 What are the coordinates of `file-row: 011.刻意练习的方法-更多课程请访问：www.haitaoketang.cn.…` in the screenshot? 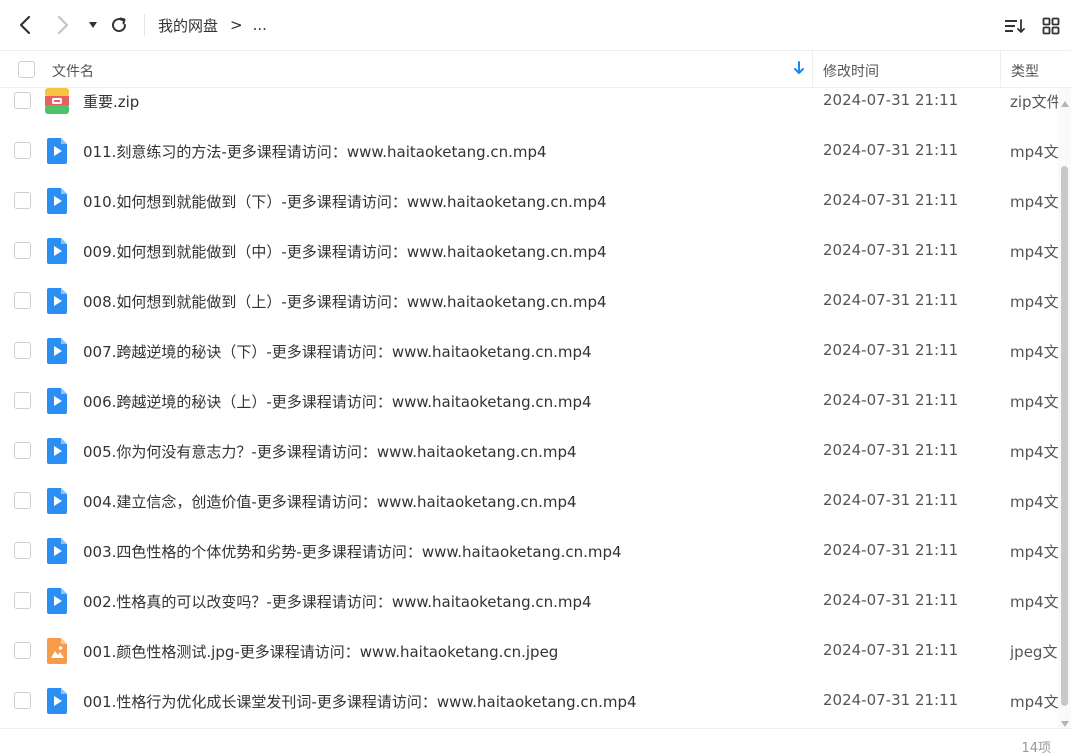 It's located at (529, 151).